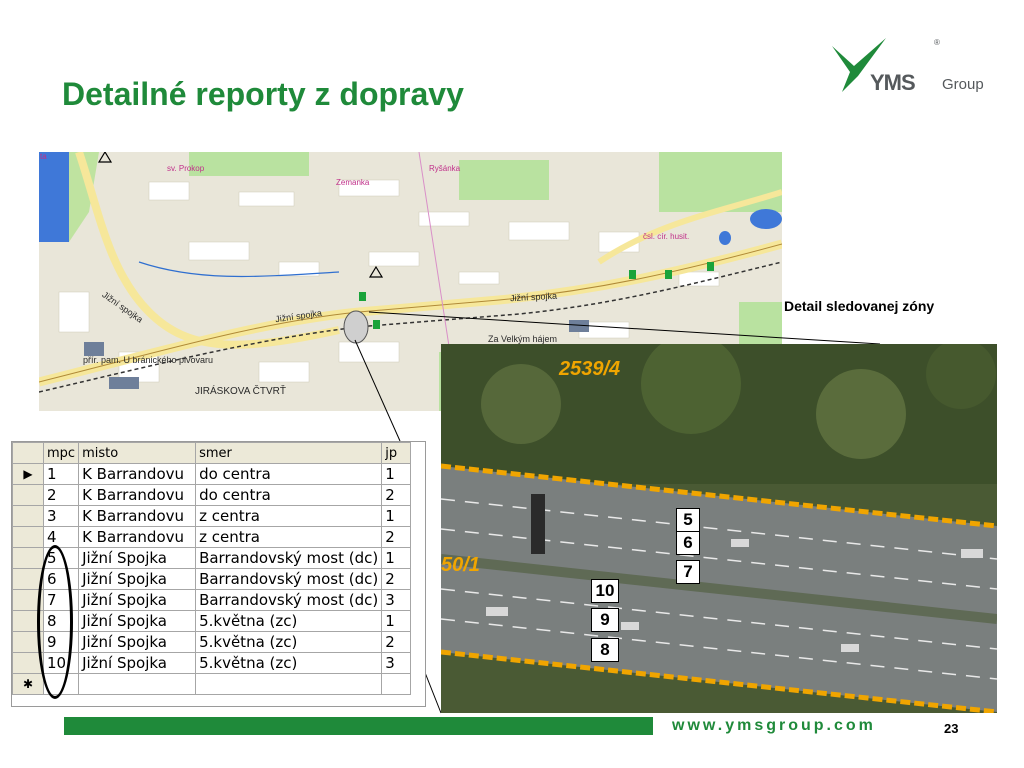 The width and height of the screenshot is (1024, 768). I want to click on table-row: 4 K Barrandovu z centra 2, so click(212, 537).